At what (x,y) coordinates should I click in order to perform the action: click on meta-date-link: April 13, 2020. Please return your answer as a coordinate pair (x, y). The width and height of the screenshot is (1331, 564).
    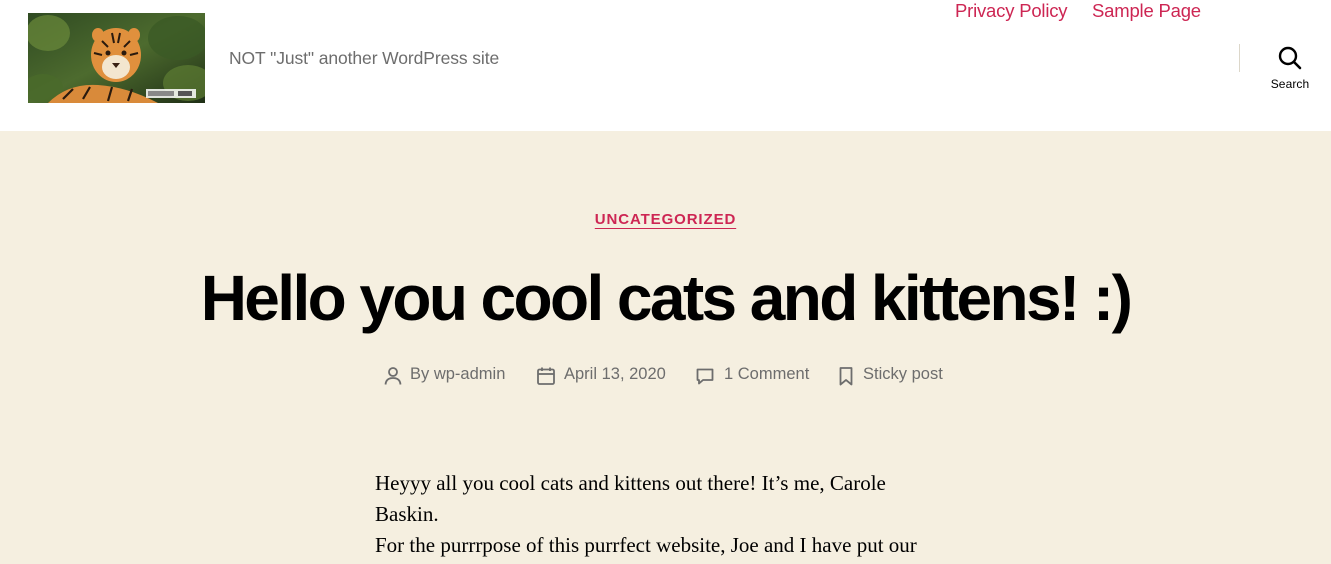
    Looking at the image, I should click on (615, 374).